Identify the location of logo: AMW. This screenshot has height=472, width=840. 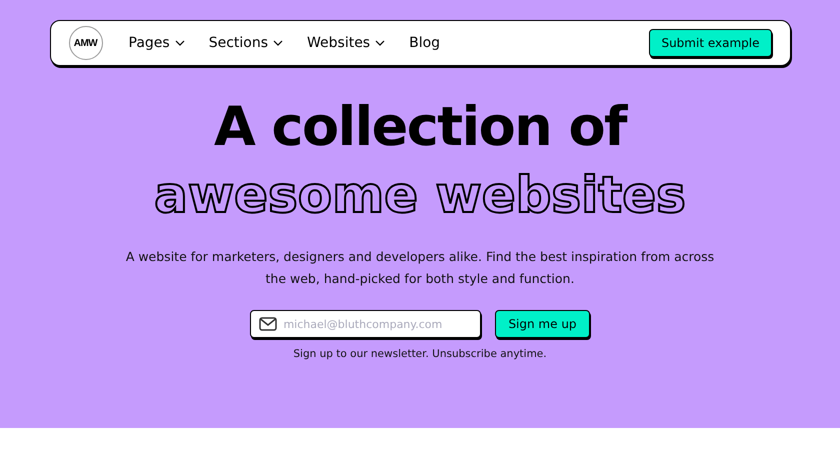
(85, 43).